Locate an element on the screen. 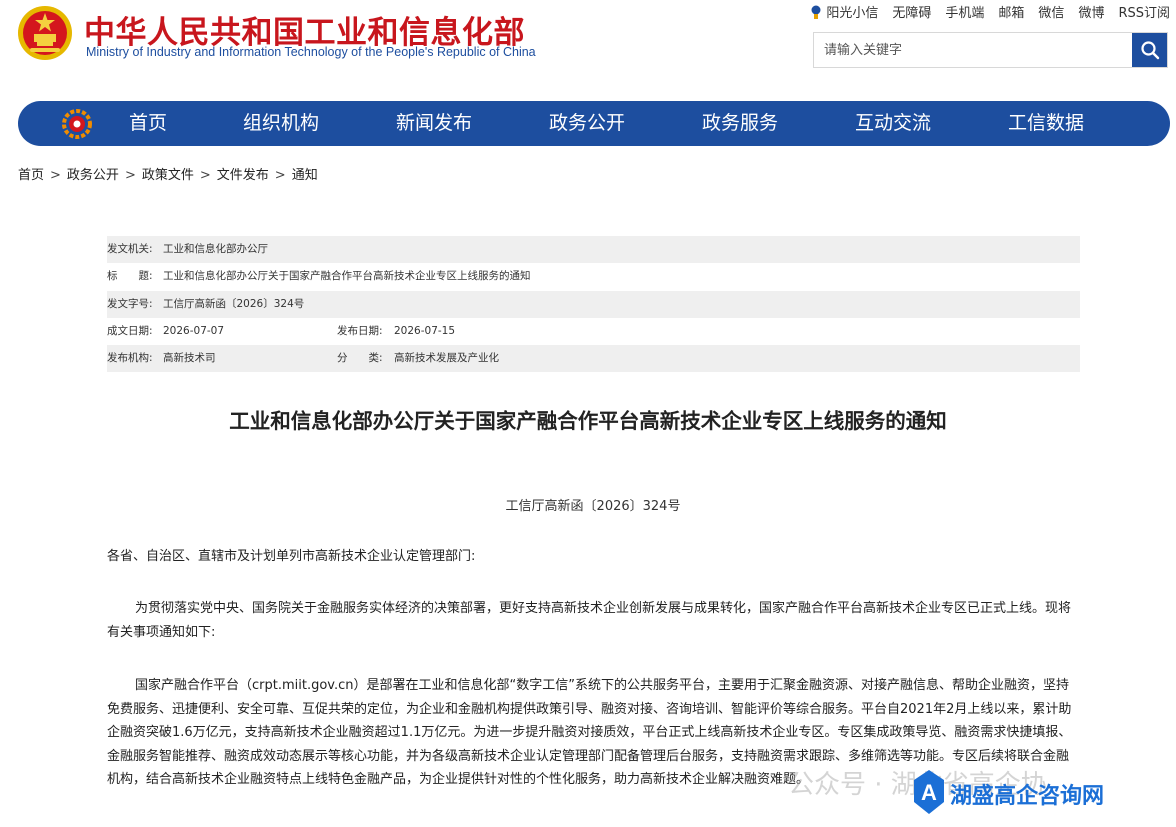  breadcrumb-policy: 政策文件 is located at coordinates (168, 175).